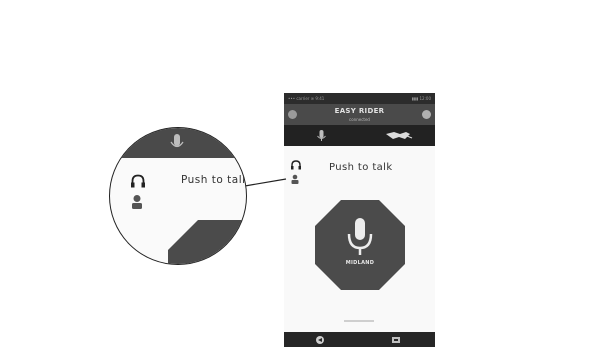 The image size is (593, 347). Describe the element at coordinates (360, 245) in the screenshot. I see `push-to-talk-button` at that location.